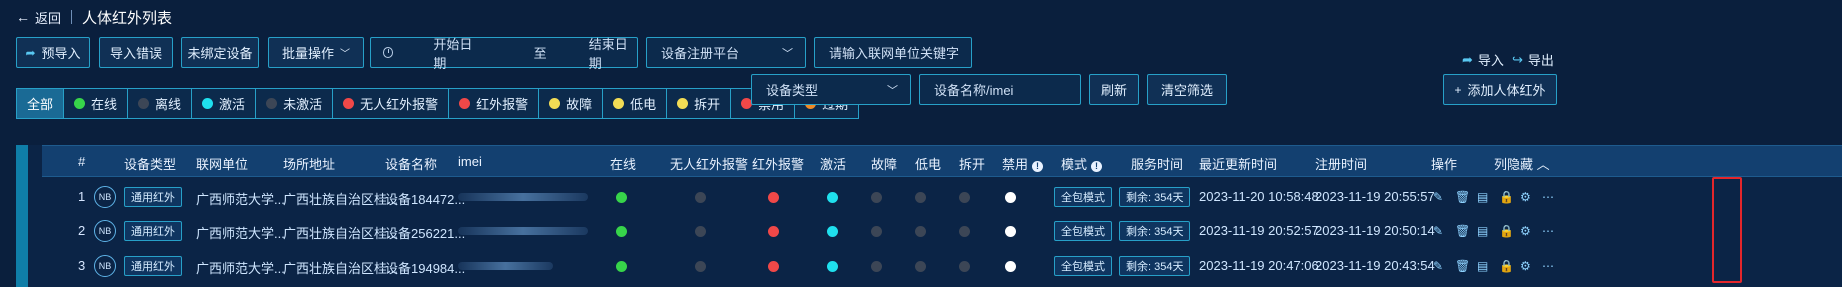  I want to click on import-error-button: 导入错误, so click(136, 52).